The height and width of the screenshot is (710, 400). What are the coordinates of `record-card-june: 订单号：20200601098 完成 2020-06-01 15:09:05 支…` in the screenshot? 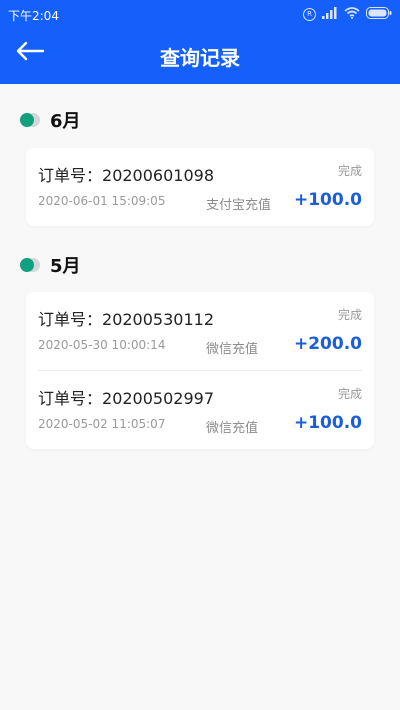 It's located at (200, 187).